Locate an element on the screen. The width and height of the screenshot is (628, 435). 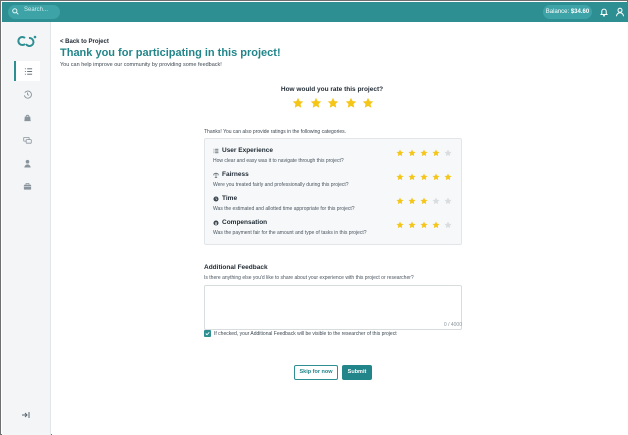
submit-button: Submit is located at coordinates (357, 372).